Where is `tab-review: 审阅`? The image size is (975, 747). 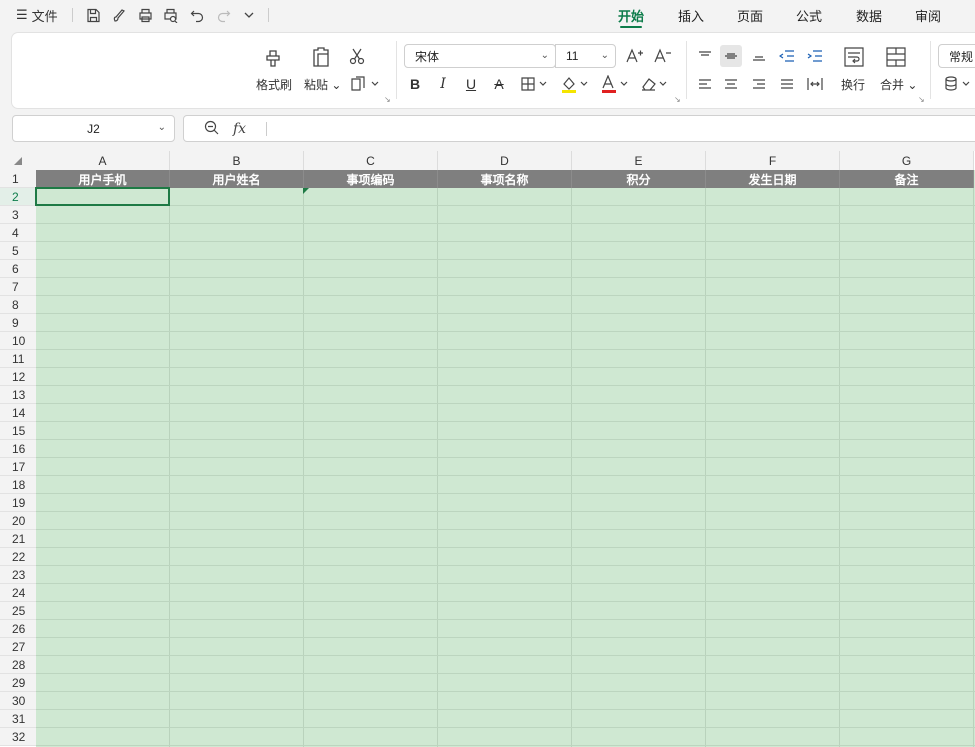
tab-review: 审阅 is located at coordinates (928, 15).